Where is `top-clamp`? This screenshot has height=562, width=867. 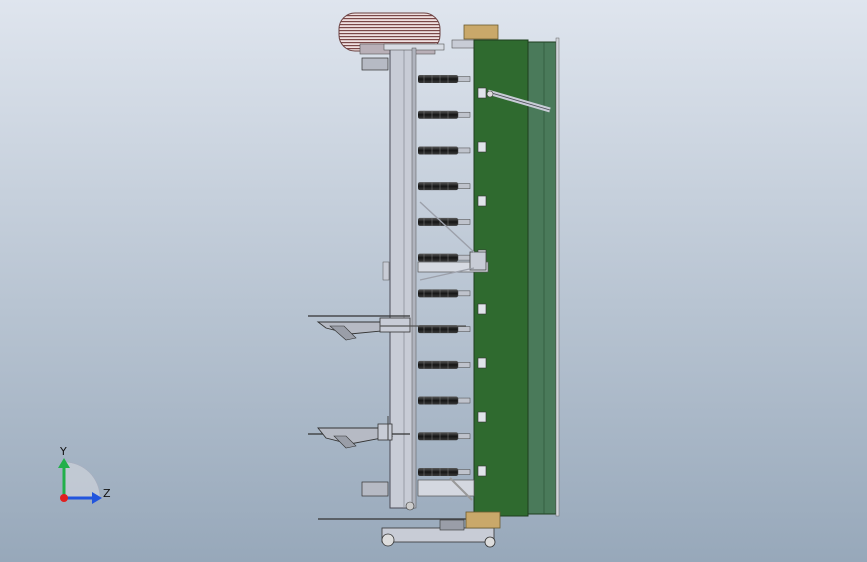
top-clamp is located at coordinates (464, 44).